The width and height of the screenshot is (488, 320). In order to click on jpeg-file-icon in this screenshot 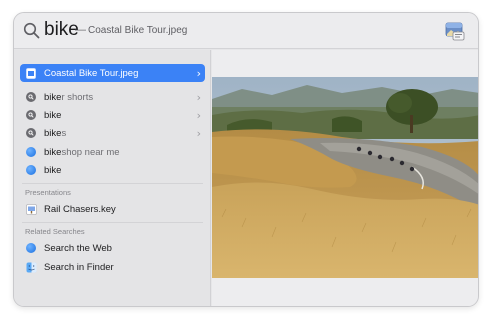, I will do `click(31, 73)`.